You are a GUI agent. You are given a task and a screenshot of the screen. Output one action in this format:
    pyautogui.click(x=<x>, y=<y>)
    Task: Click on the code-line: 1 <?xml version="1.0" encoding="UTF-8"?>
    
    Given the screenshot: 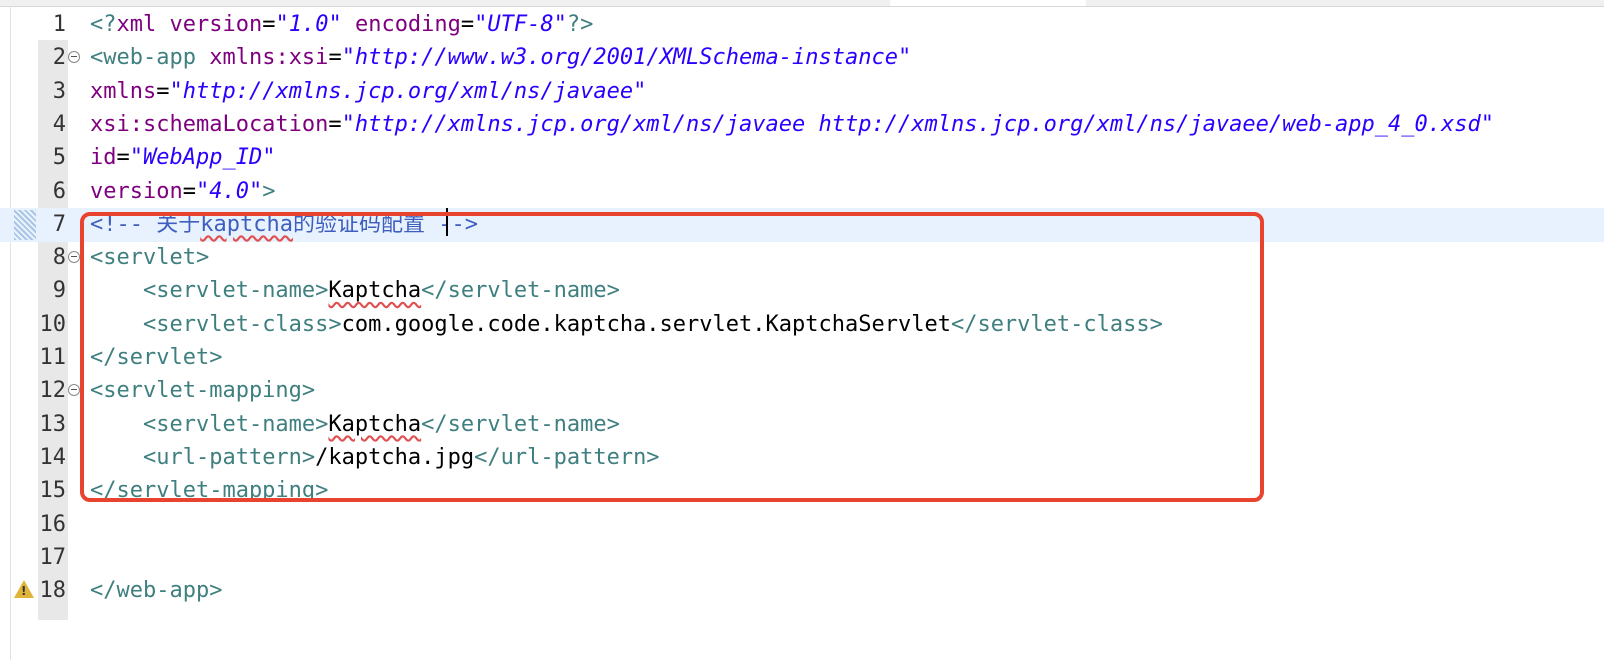 What is the action you would take?
    pyautogui.click(x=802, y=25)
    